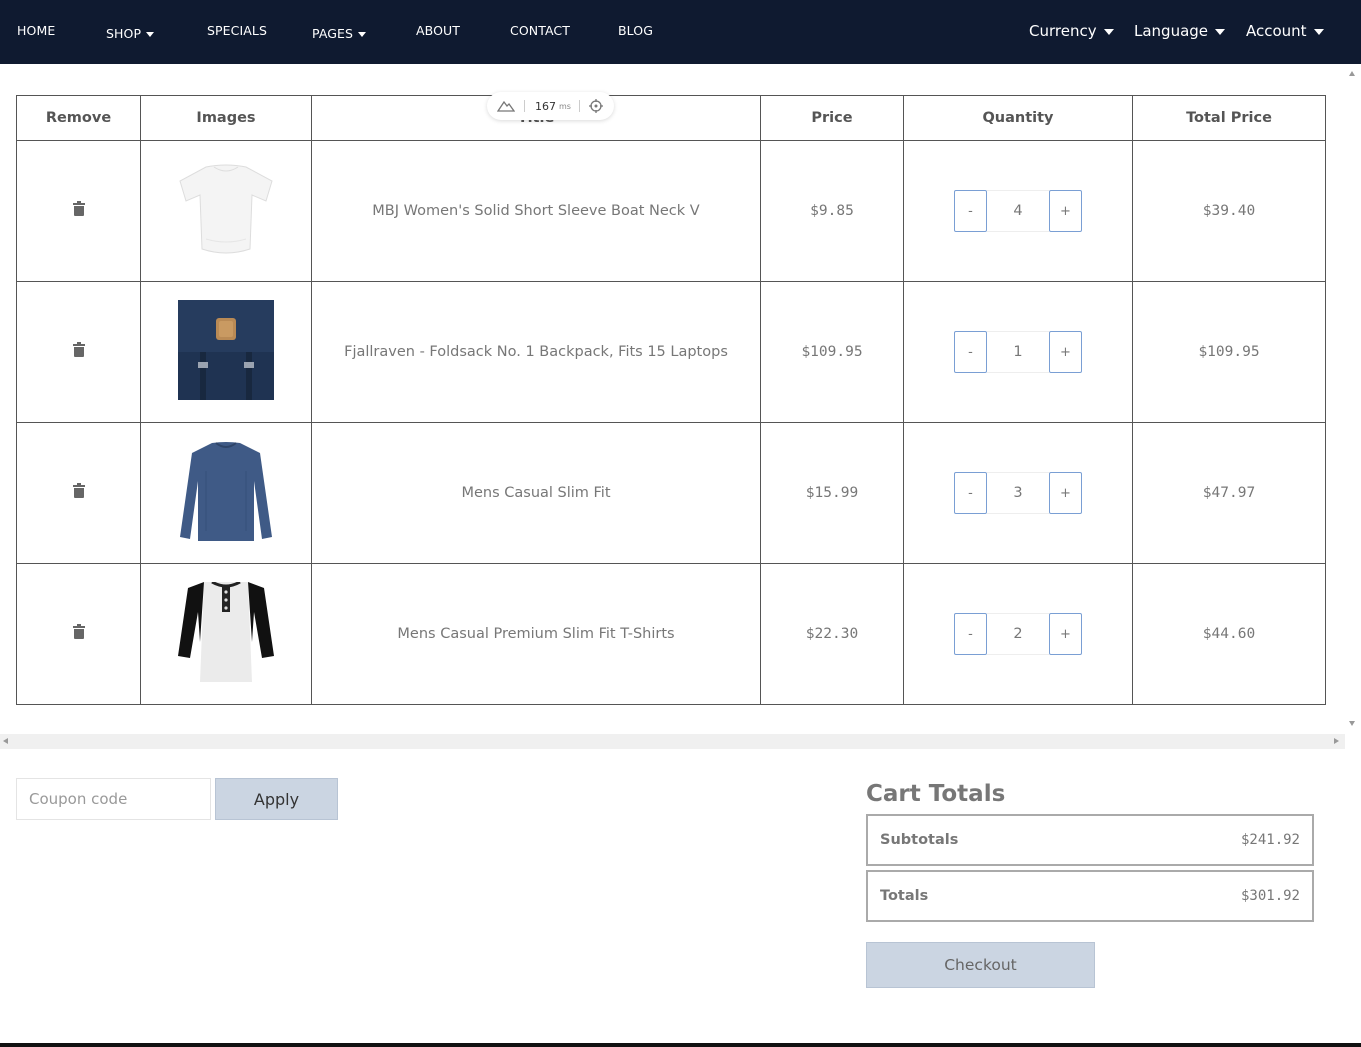 The height and width of the screenshot is (1047, 1361). Describe the element at coordinates (832, 634) in the screenshot. I see `product-price: $22.30` at that location.